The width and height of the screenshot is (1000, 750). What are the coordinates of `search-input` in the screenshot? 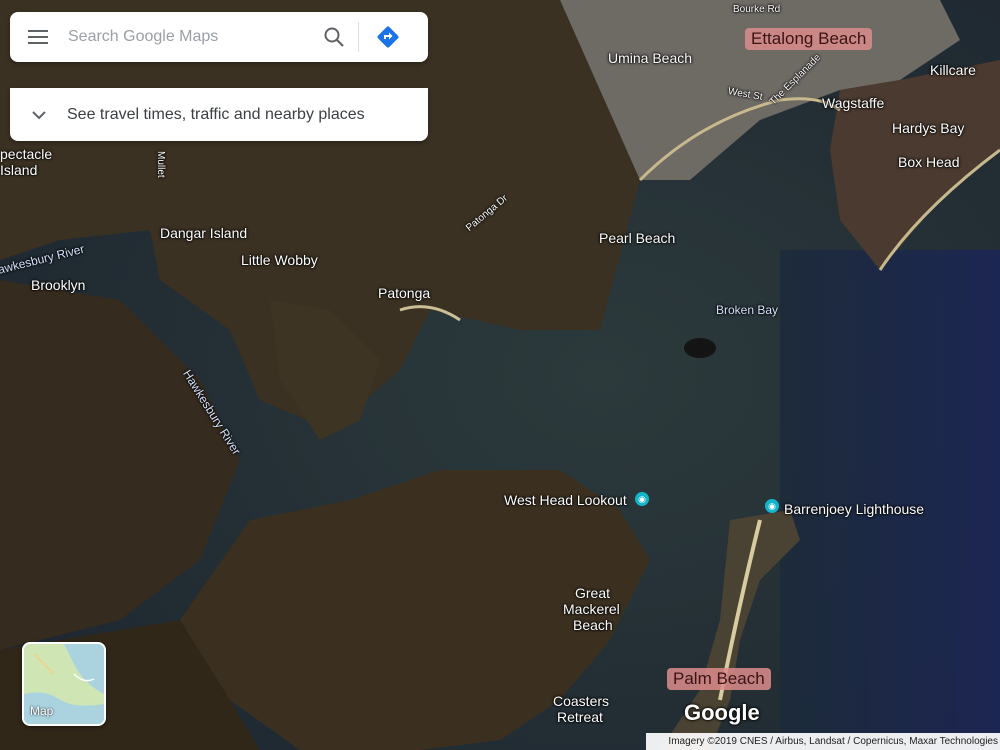 It's located at (188, 37).